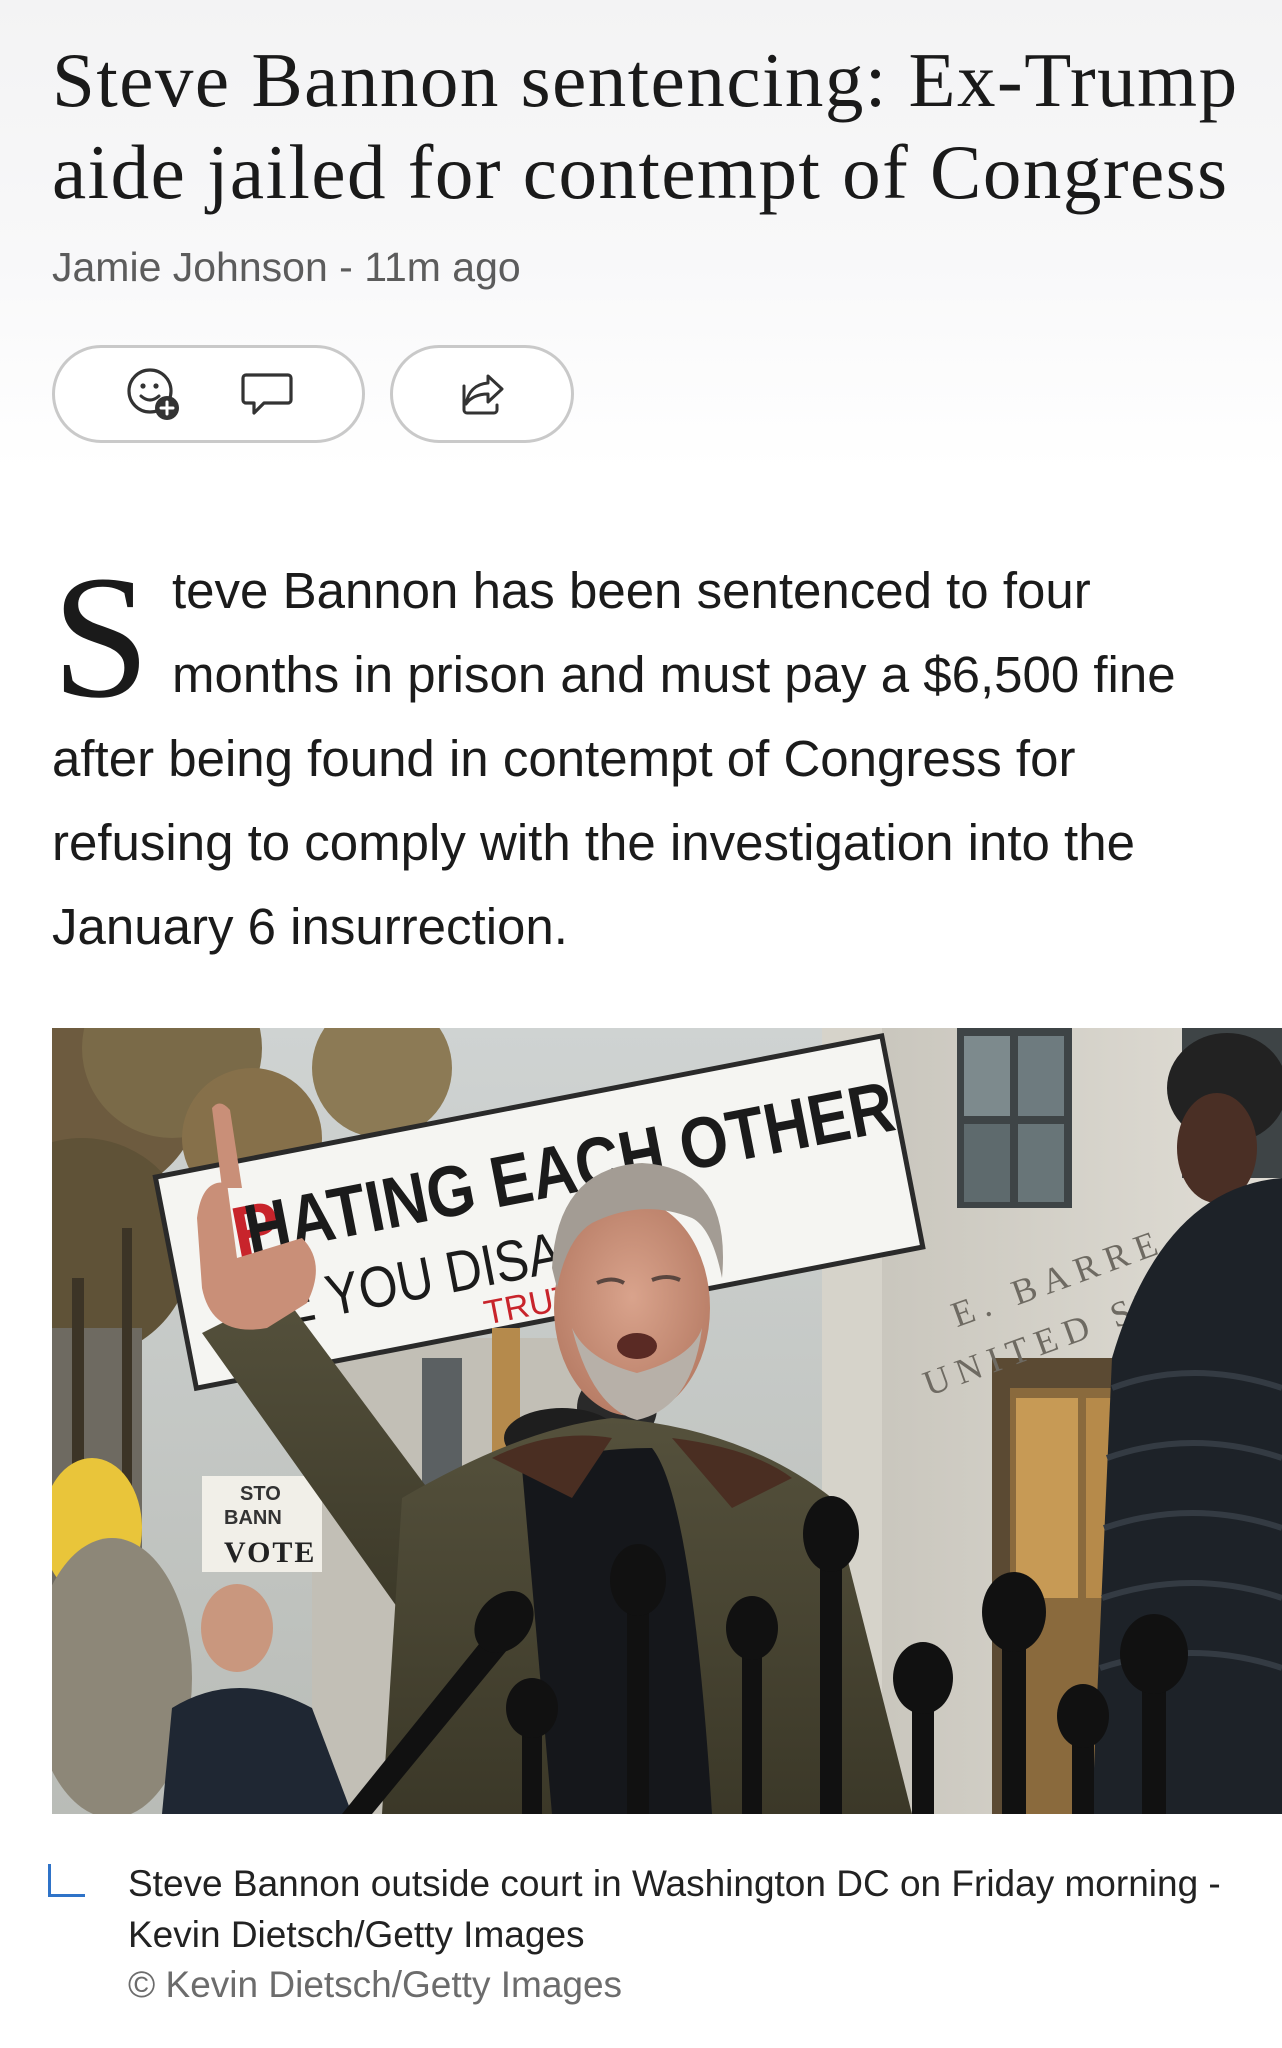  I want to click on svg-text: BANN, so click(253, 1518).